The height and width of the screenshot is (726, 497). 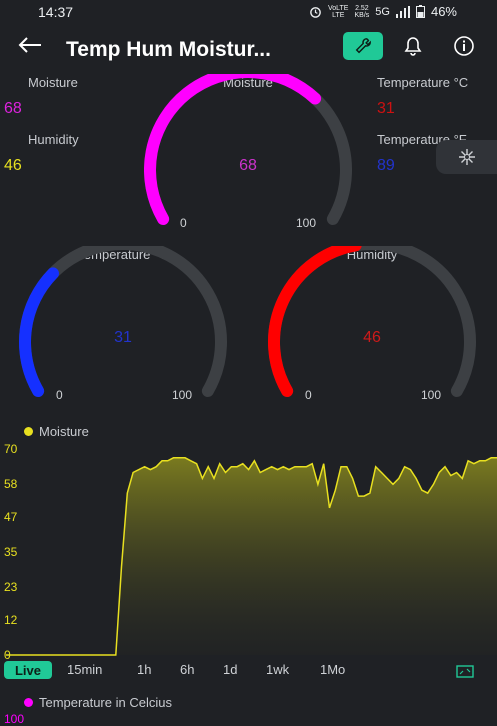 I want to click on chart2-first-tick: 100, so click(x=14, y=719).